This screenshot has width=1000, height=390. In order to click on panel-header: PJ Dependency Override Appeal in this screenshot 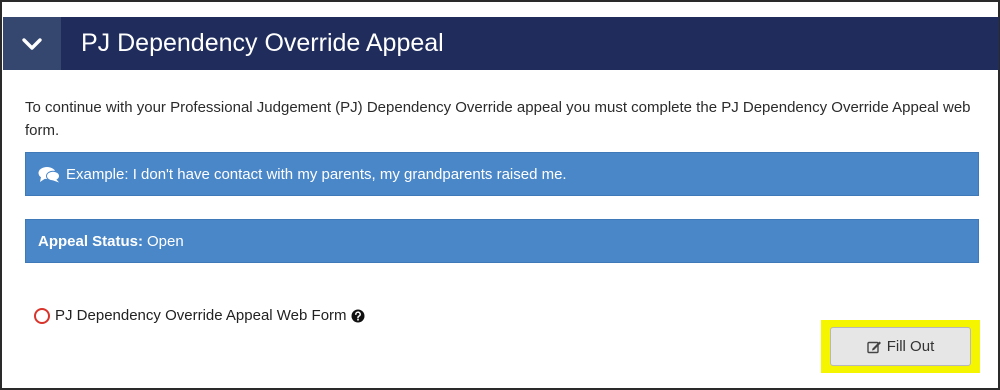, I will do `click(501, 43)`.